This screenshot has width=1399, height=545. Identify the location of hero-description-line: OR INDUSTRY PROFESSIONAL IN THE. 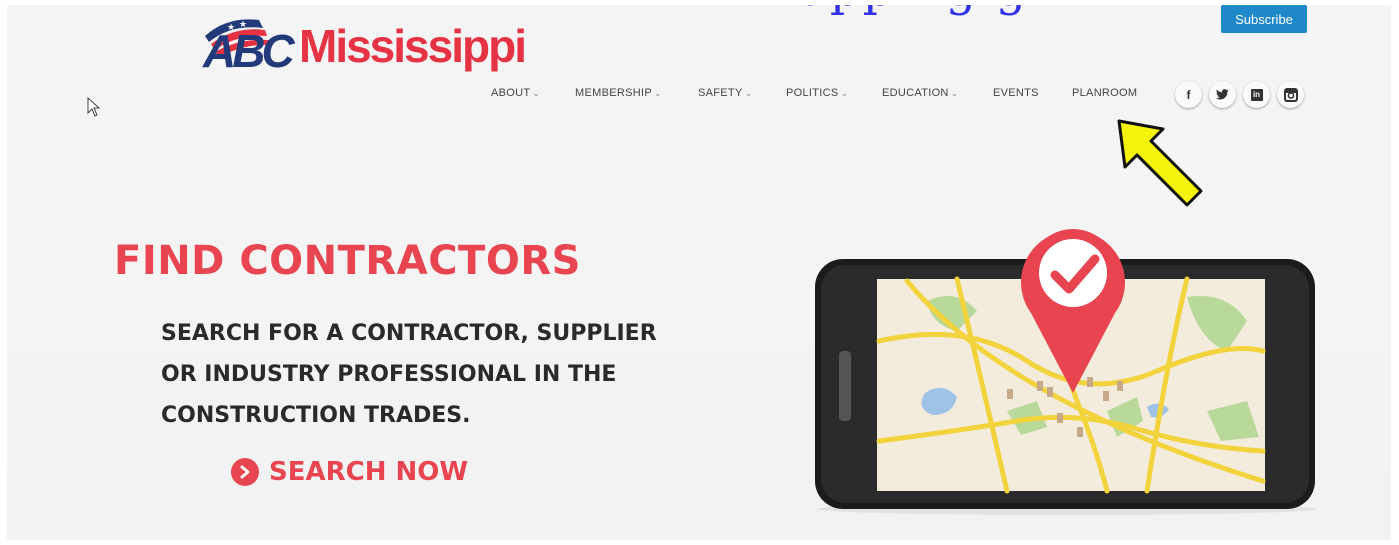
(389, 374).